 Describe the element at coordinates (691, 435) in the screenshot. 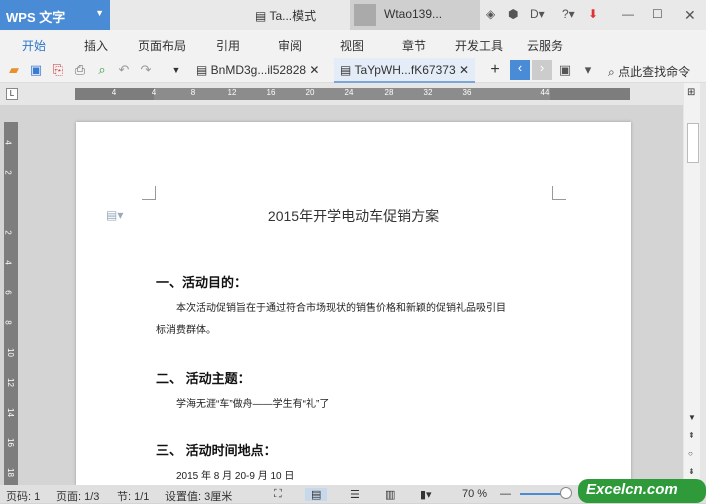

I see `prev-page-icon: ⇞` at that location.